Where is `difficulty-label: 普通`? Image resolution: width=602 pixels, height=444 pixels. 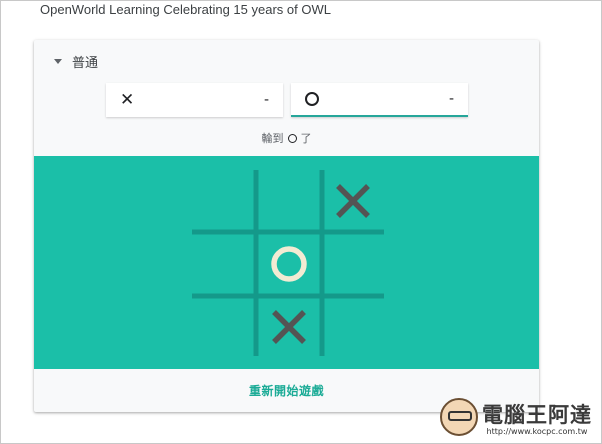 difficulty-label: 普通 is located at coordinates (85, 63).